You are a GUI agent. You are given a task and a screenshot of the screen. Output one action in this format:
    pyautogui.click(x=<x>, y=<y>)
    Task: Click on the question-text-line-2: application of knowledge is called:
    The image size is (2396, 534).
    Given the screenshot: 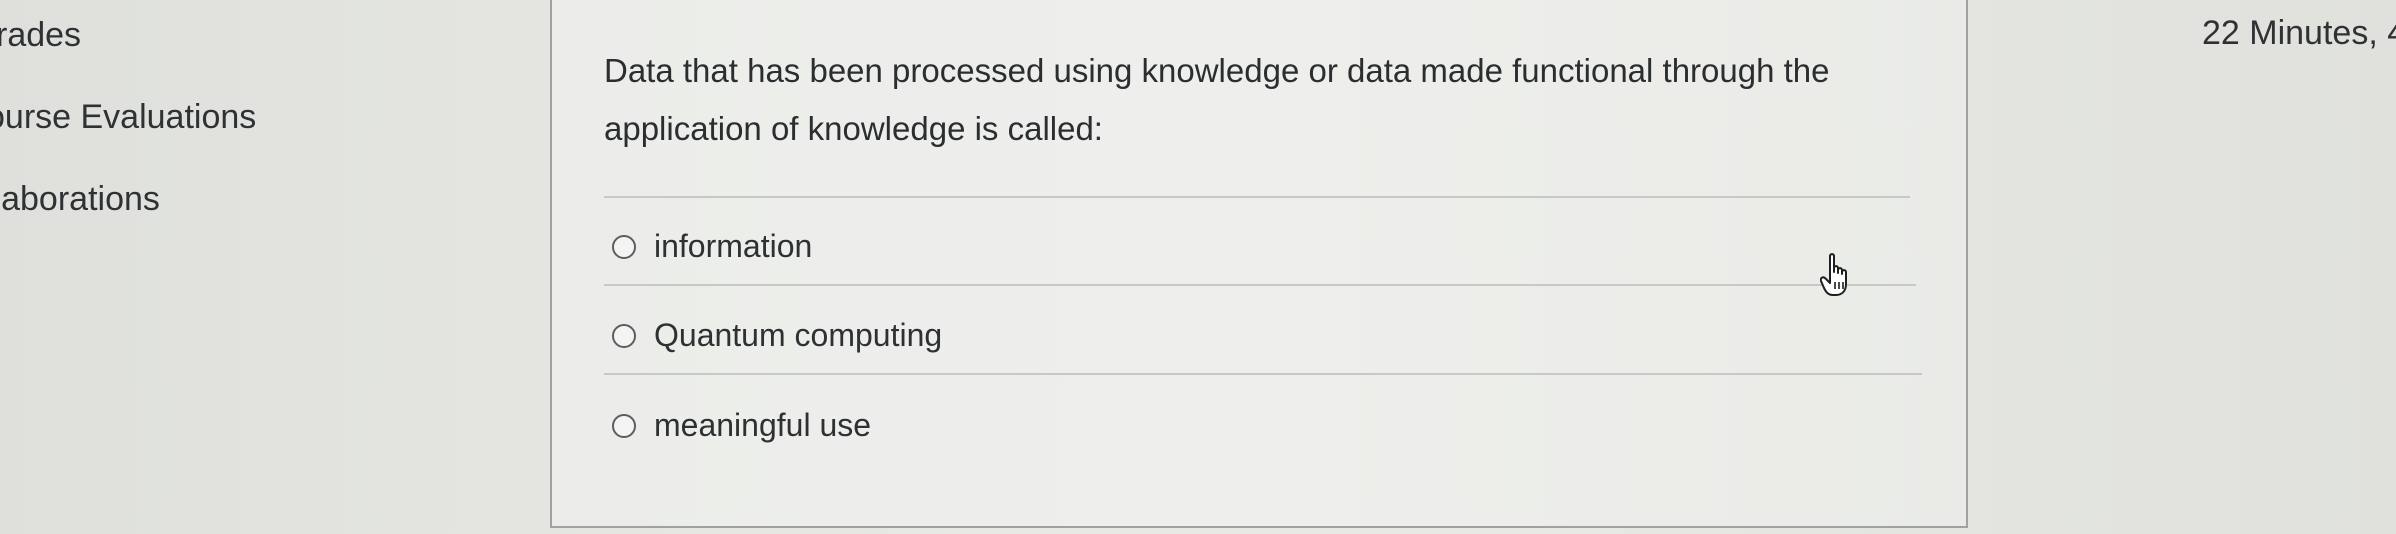 What is the action you would take?
    pyautogui.click(x=853, y=128)
    